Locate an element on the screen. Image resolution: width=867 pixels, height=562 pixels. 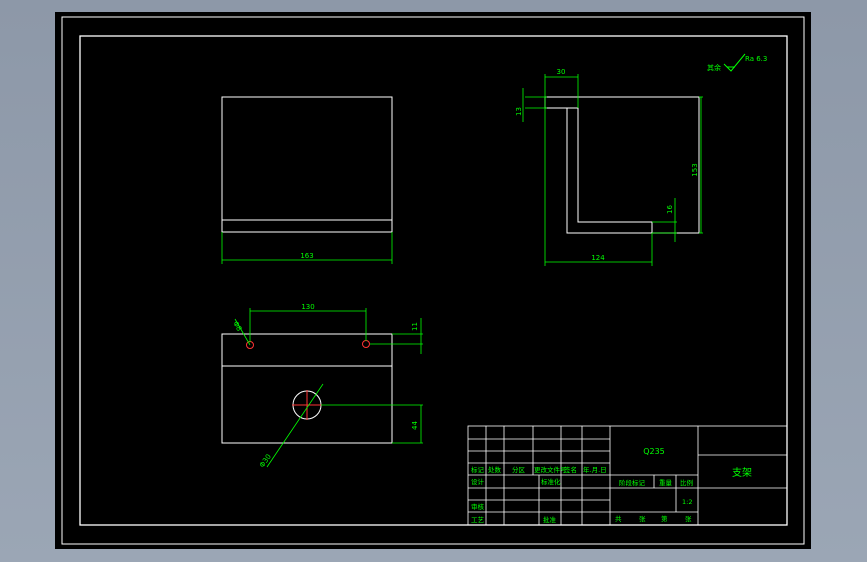
header-label-date: 年.月.日 is located at coordinates (595, 469).